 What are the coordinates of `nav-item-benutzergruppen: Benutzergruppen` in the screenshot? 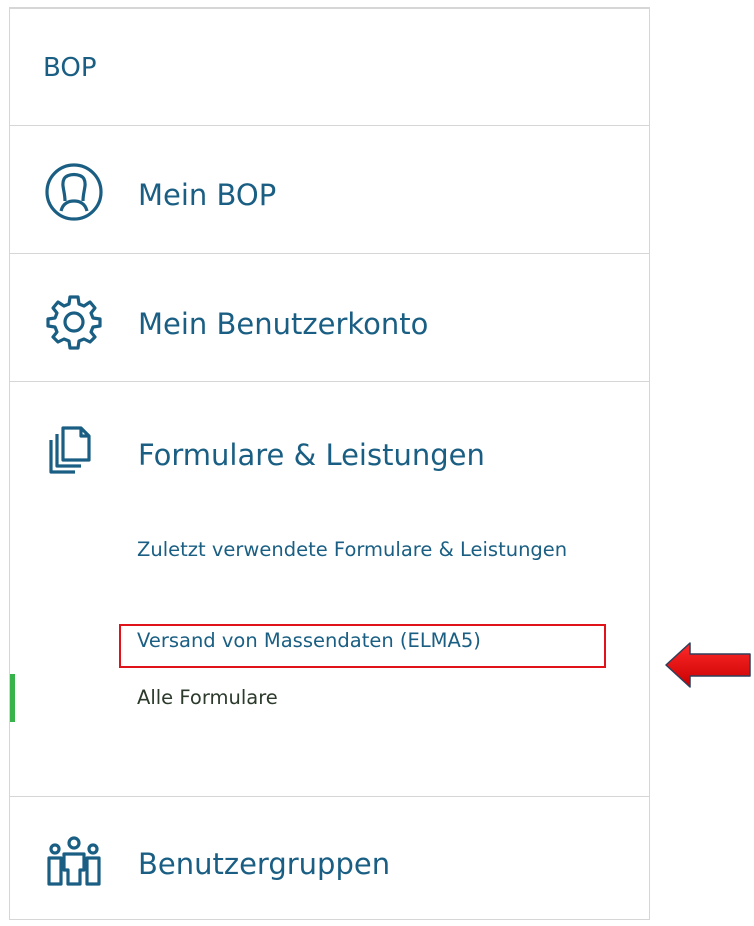 It's located at (329, 859).